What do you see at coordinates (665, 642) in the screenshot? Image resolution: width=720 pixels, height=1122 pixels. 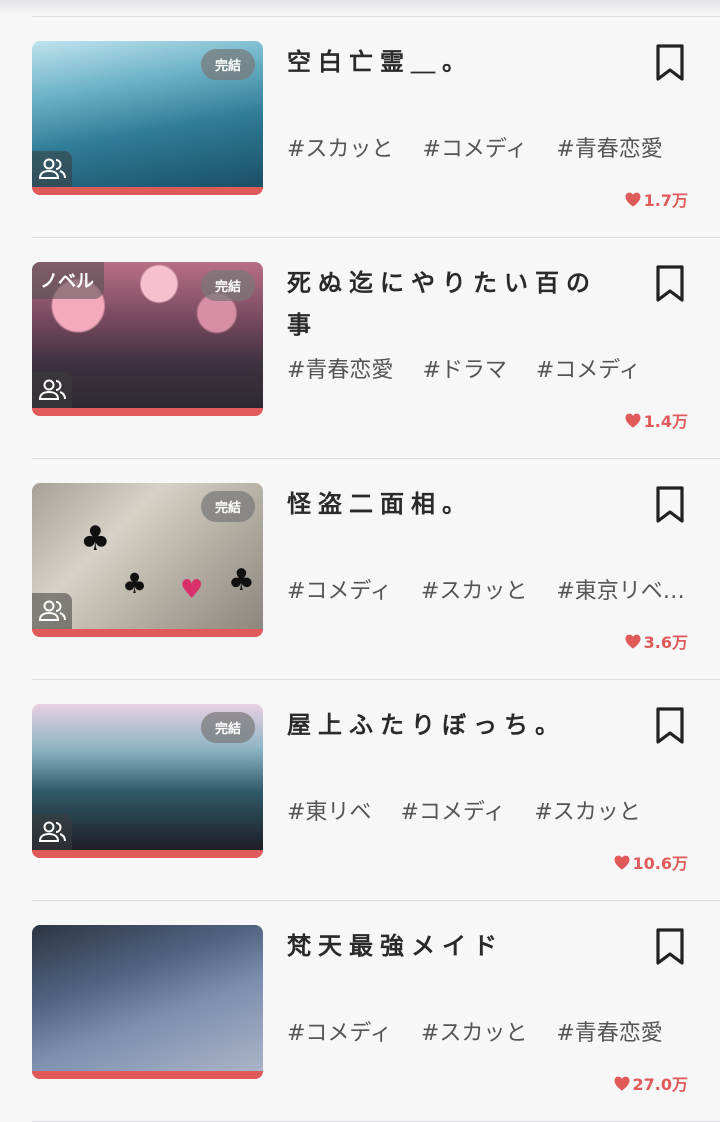 I see `like-count-text: 3.6万` at bounding box center [665, 642].